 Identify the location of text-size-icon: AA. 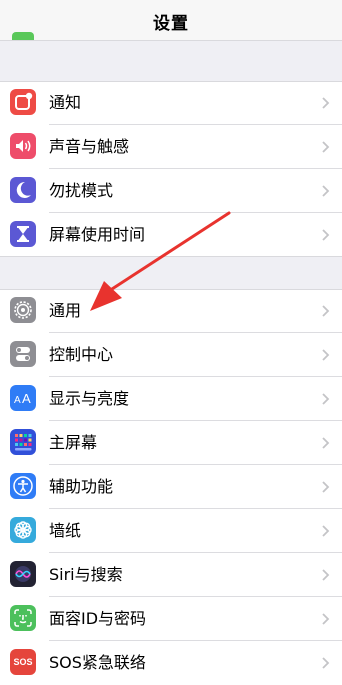
(23, 398).